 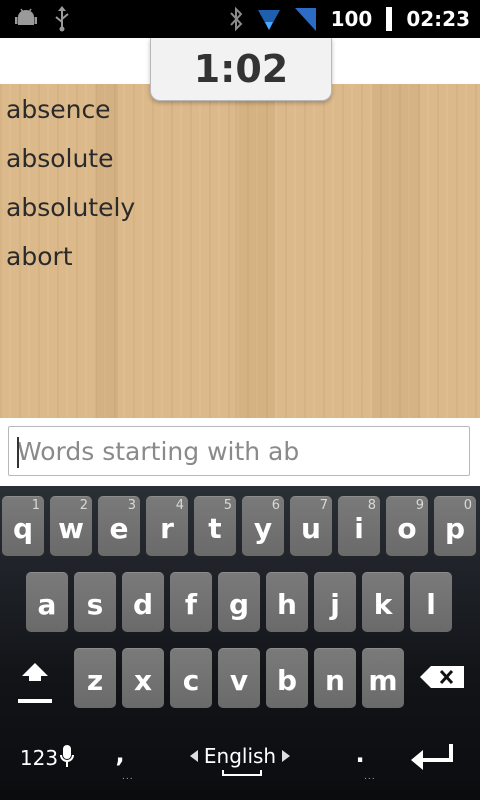 What do you see at coordinates (359, 526) in the screenshot?
I see `key-i: 8i` at bounding box center [359, 526].